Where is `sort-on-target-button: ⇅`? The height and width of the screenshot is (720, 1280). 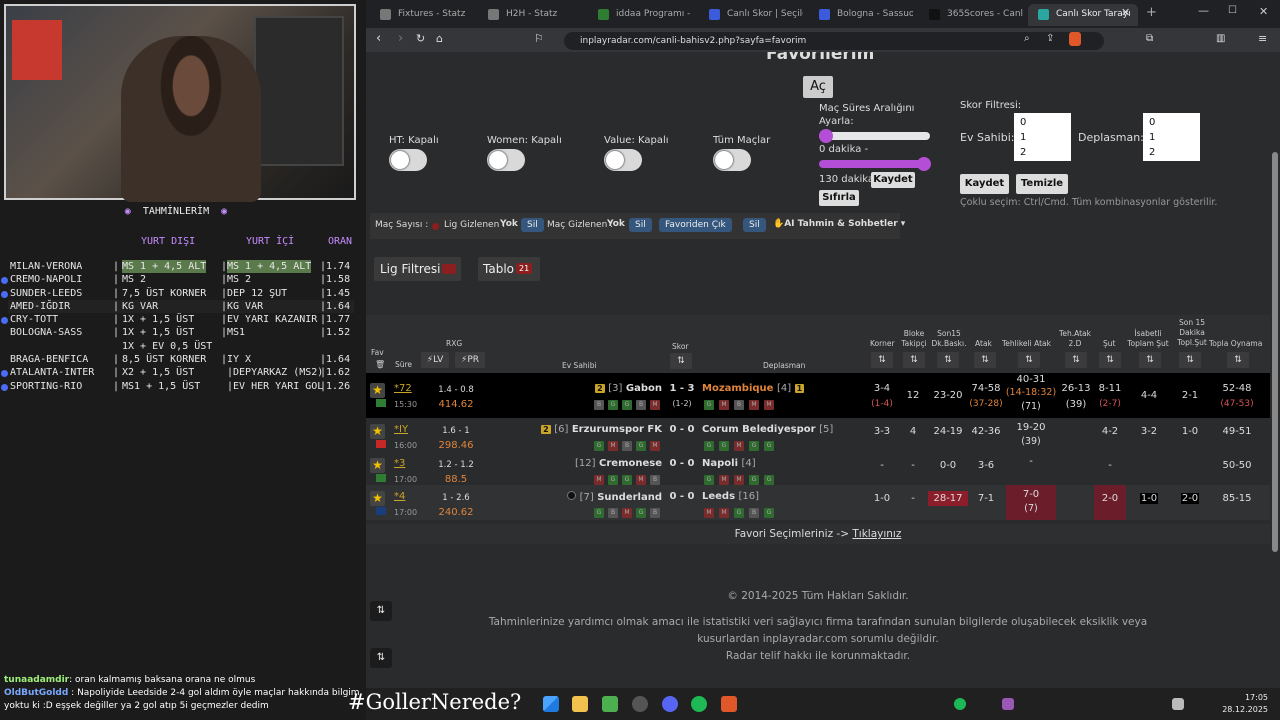
sort-on-target-button: ⇅ is located at coordinates (1150, 360).